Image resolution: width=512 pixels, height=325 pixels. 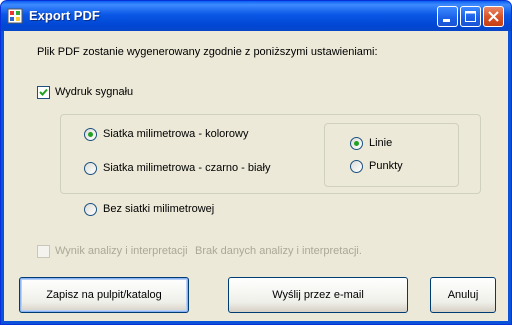 What do you see at coordinates (90, 168) in the screenshot?
I see `grid-bw-radio` at bounding box center [90, 168].